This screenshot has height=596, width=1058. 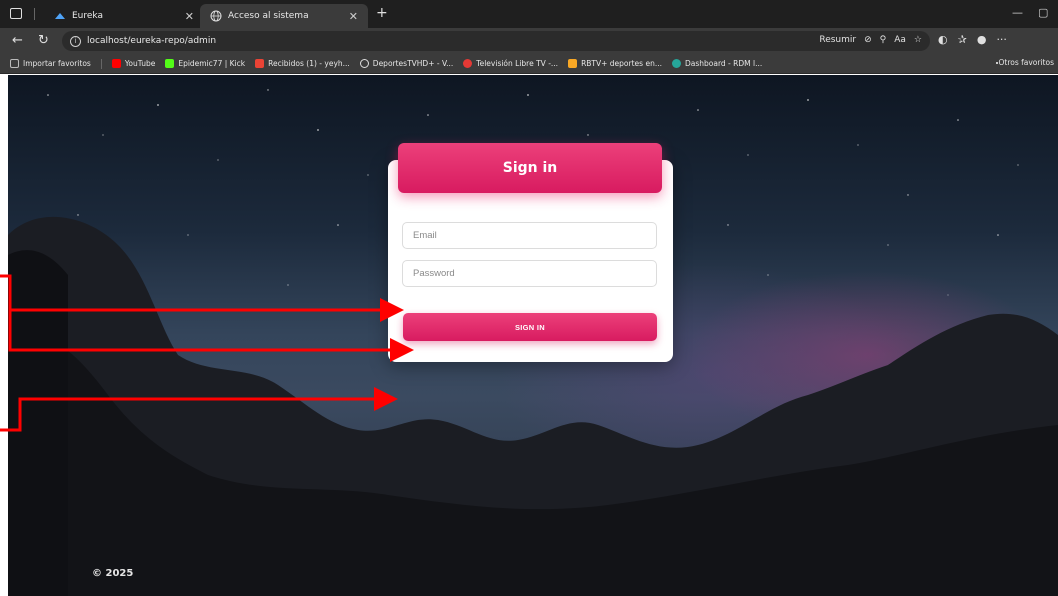 What do you see at coordinates (140, 63) in the screenshot?
I see `bookmark-label: YouTube` at bounding box center [140, 63].